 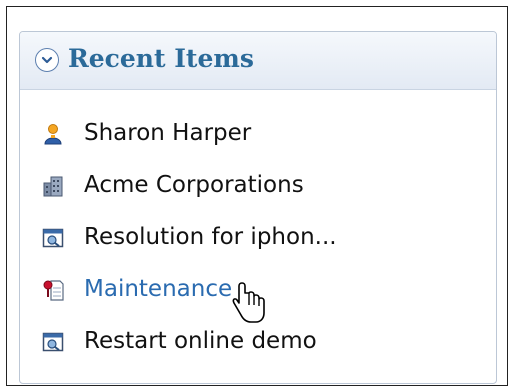 What do you see at coordinates (258, 138) in the screenshot?
I see `list-item: Sharon Harper` at bounding box center [258, 138].